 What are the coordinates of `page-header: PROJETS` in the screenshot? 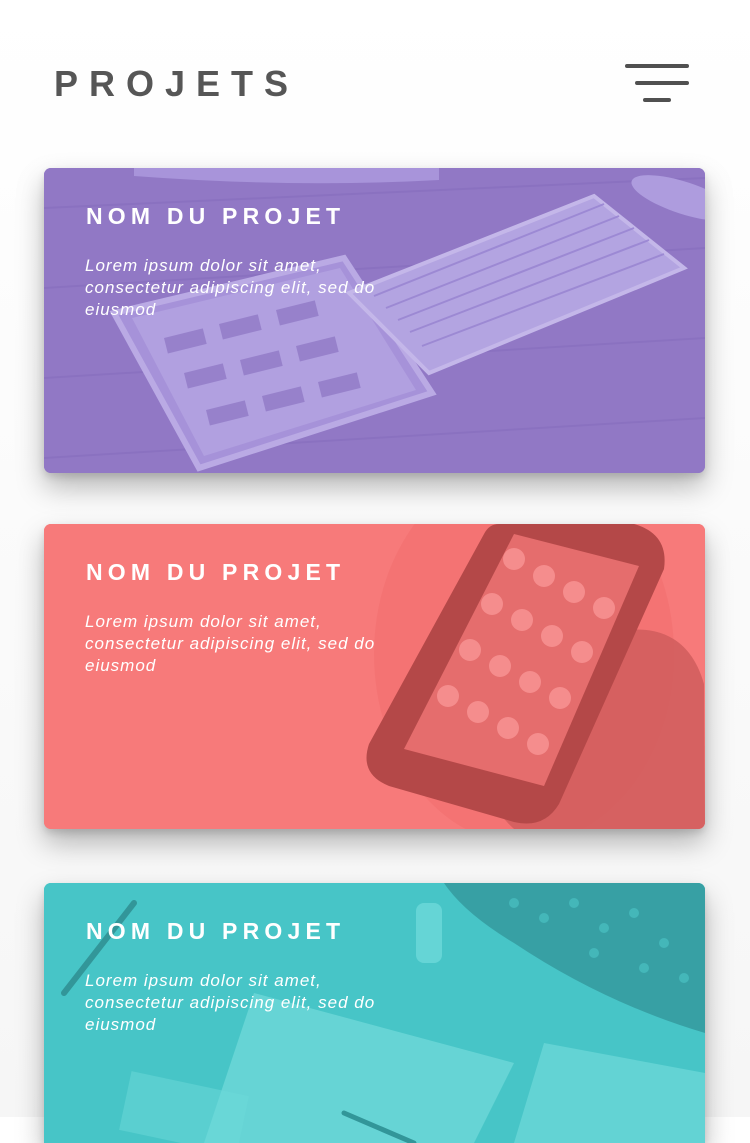 It's located at (375, 75).